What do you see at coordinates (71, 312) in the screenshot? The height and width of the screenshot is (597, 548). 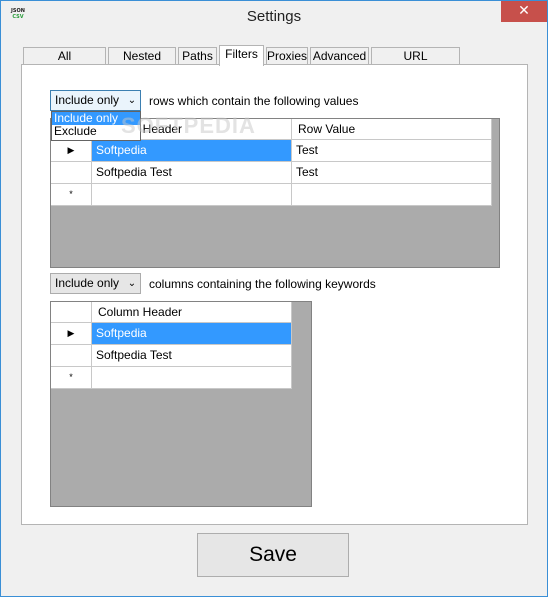 I see `row-header-corner` at bounding box center [71, 312].